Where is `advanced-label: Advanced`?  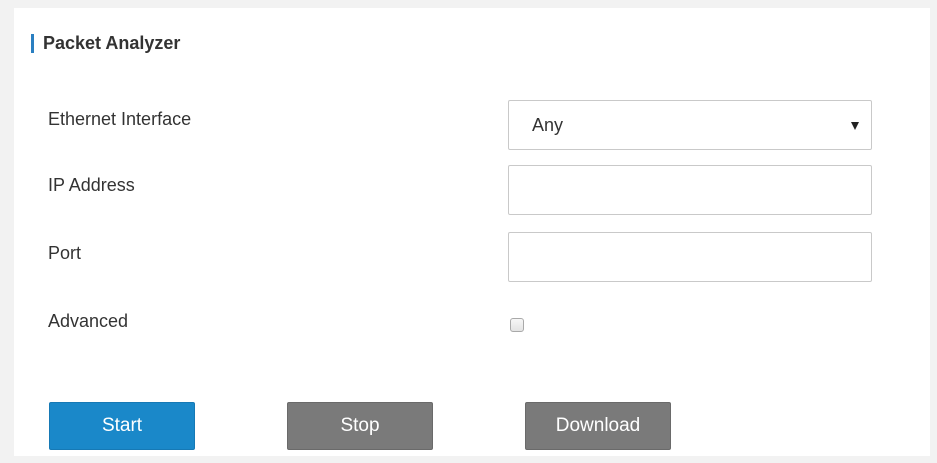
advanced-label: Advanced is located at coordinates (88, 321).